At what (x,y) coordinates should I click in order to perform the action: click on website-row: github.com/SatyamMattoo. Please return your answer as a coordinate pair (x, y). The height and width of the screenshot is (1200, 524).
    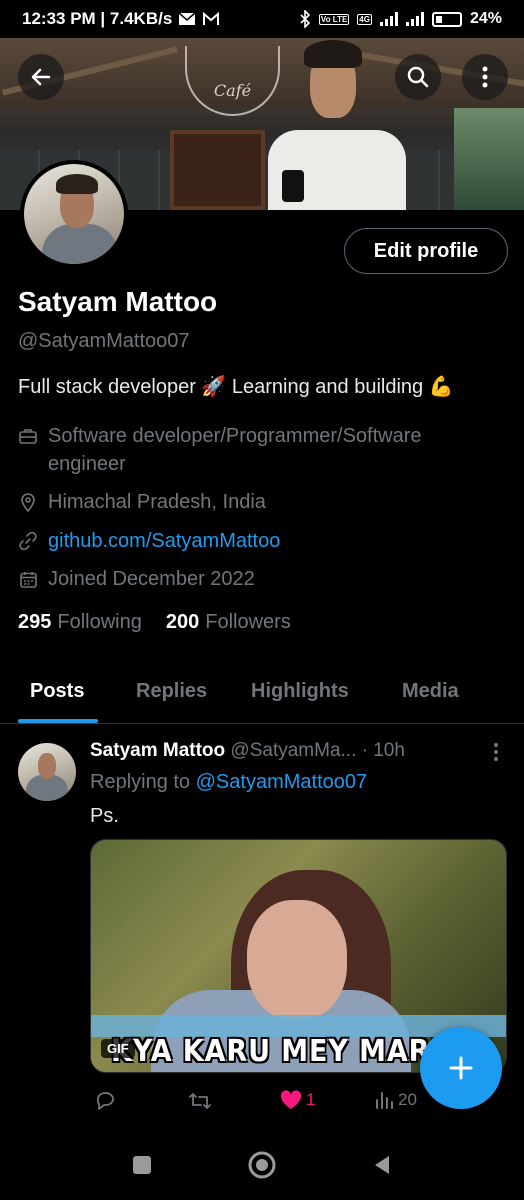
    Looking at the image, I should click on (149, 541).